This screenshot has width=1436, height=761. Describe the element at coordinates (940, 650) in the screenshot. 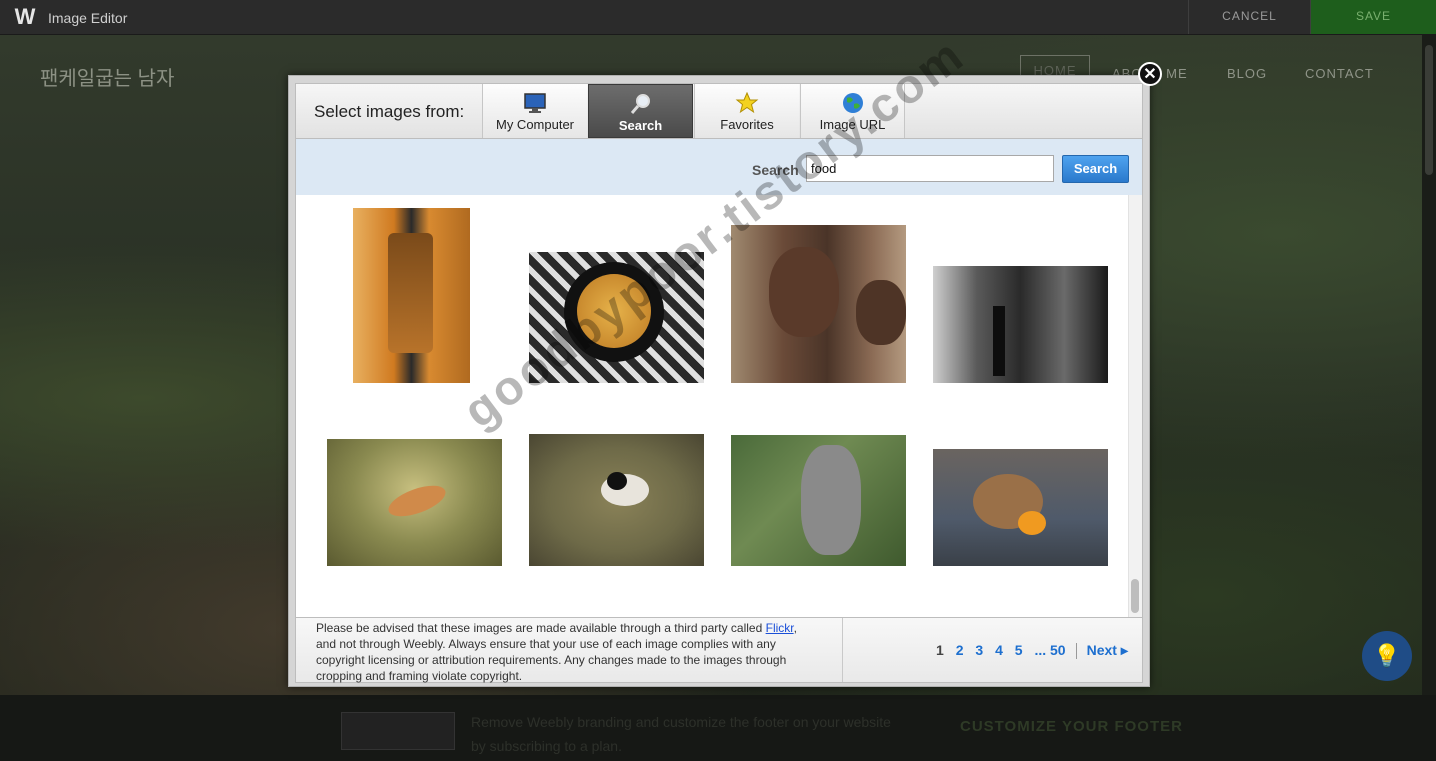

I see `page-1: 1` at that location.